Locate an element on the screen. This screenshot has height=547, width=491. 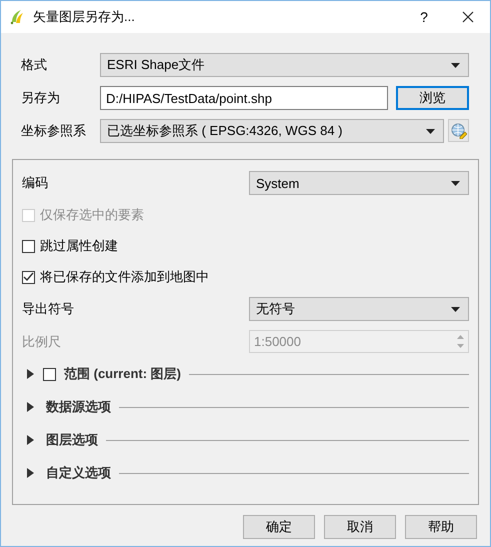
crs-dropdown: 已选坐标参照系 ( EPSG:4326, WGS 84 ) is located at coordinates (272, 131).